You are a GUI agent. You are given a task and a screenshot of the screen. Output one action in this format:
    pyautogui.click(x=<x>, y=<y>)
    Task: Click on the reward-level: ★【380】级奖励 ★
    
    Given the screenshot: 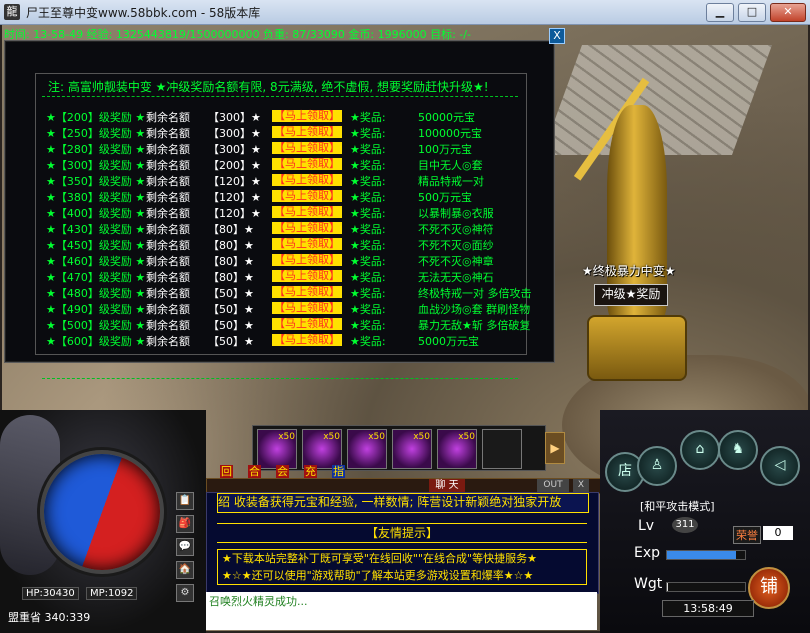 What is the action you would take?
    pyautogui.click(x=96, y=197)
    